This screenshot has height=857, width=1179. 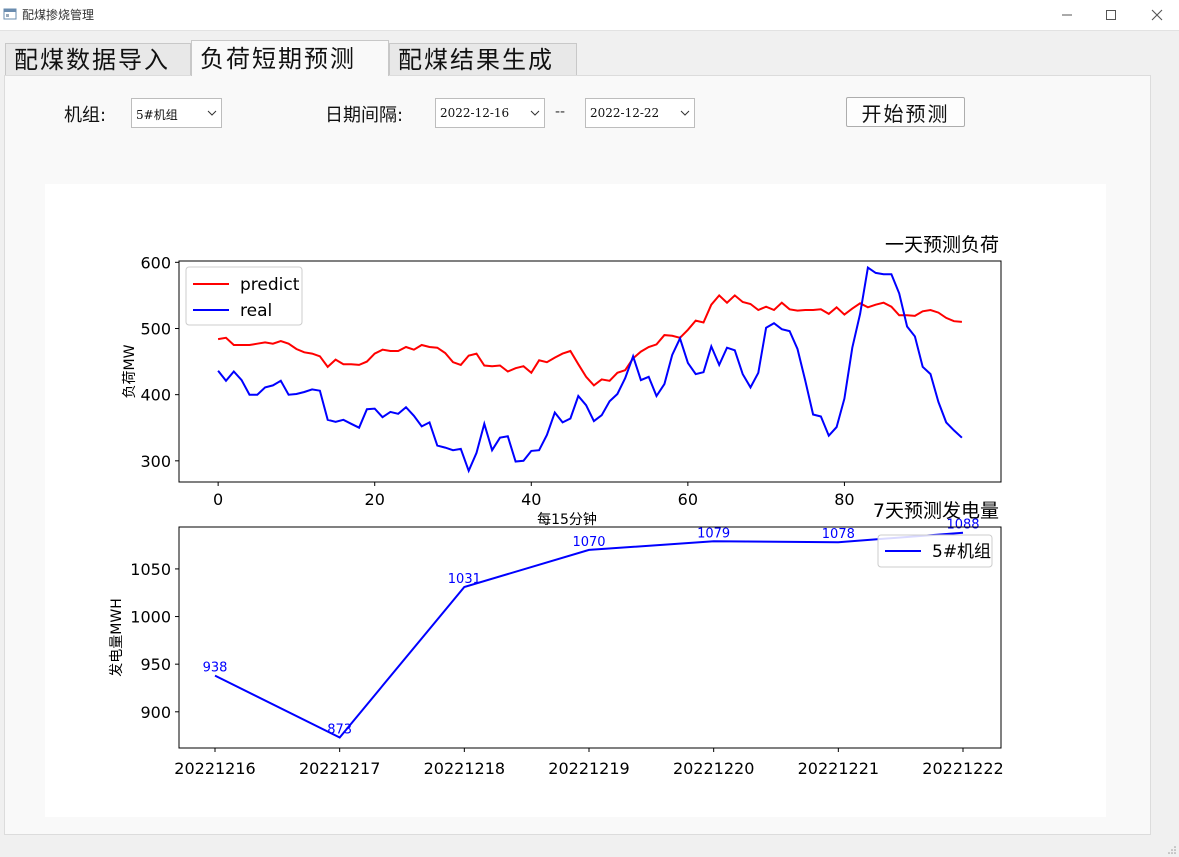 What do you see at coordinates (713, 533) in the screenshot?
I see `data-label: 1079` at bounding box center [713, 533].